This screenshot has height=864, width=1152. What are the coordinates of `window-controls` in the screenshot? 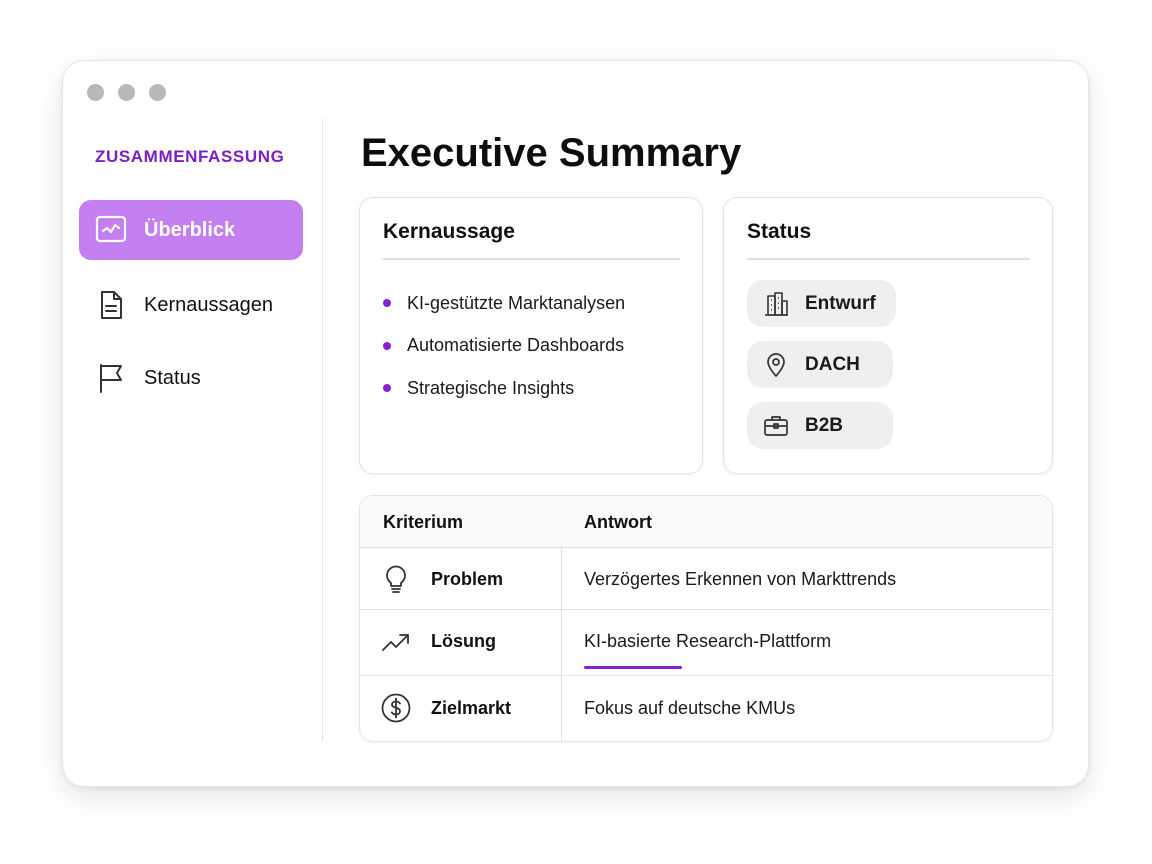 It's located at (126, 92).